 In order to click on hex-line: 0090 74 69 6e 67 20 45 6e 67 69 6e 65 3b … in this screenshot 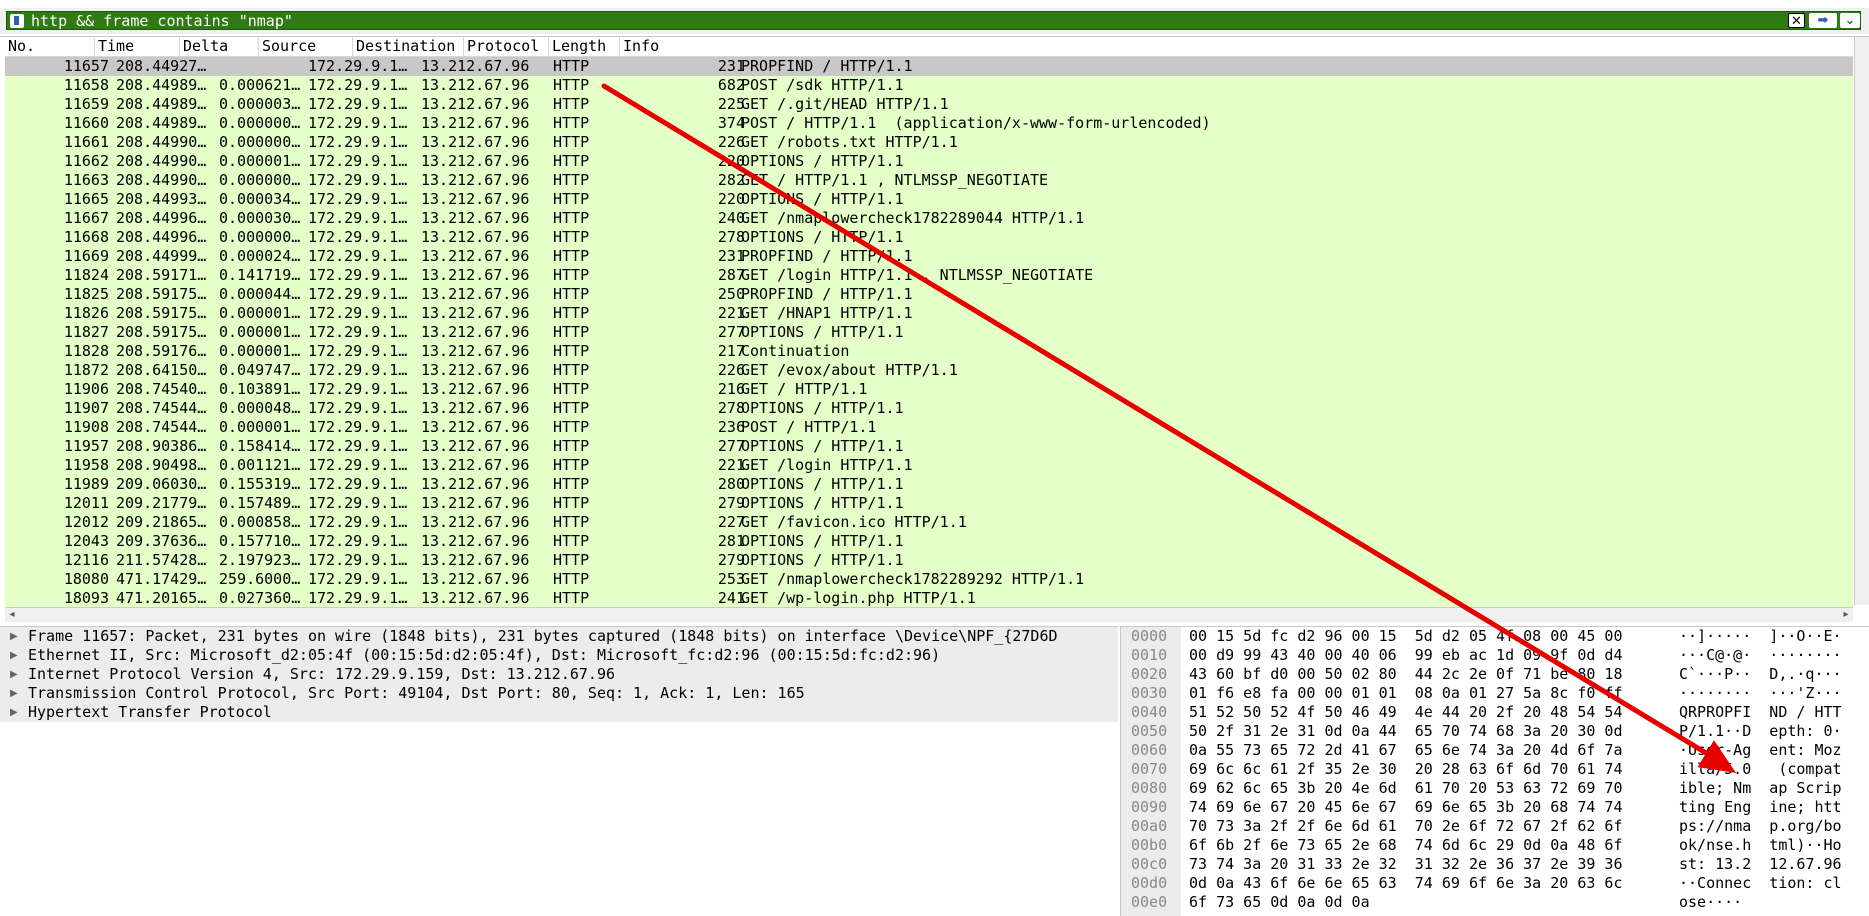, I will do `click(1495, 807)`.